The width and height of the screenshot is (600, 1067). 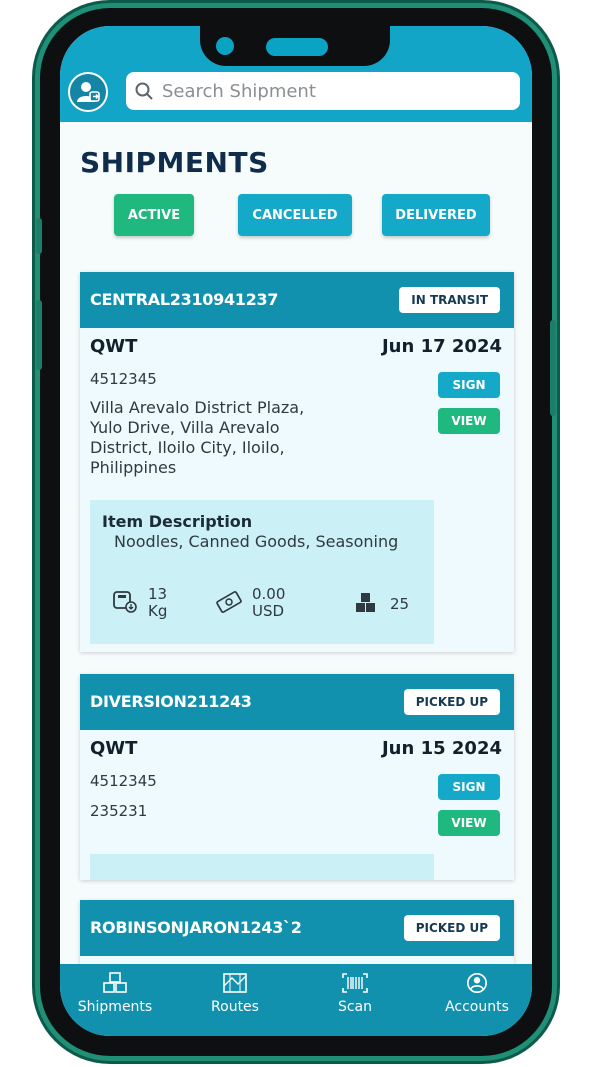 What do you see at coordinates (119, 811) in the screenshot?
I see `reference-number: 235231` at bounding box center [119, 811].